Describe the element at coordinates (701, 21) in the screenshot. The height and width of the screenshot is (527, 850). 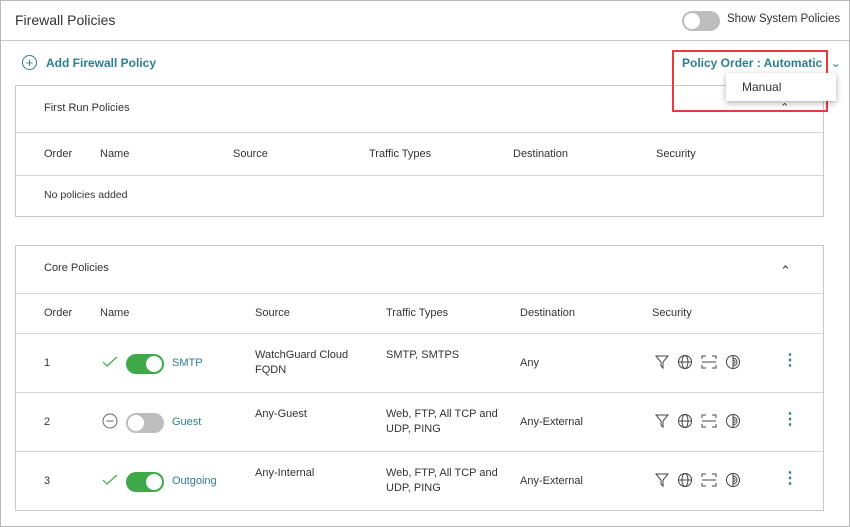
I see `show-system-policies-toggle` at that location.